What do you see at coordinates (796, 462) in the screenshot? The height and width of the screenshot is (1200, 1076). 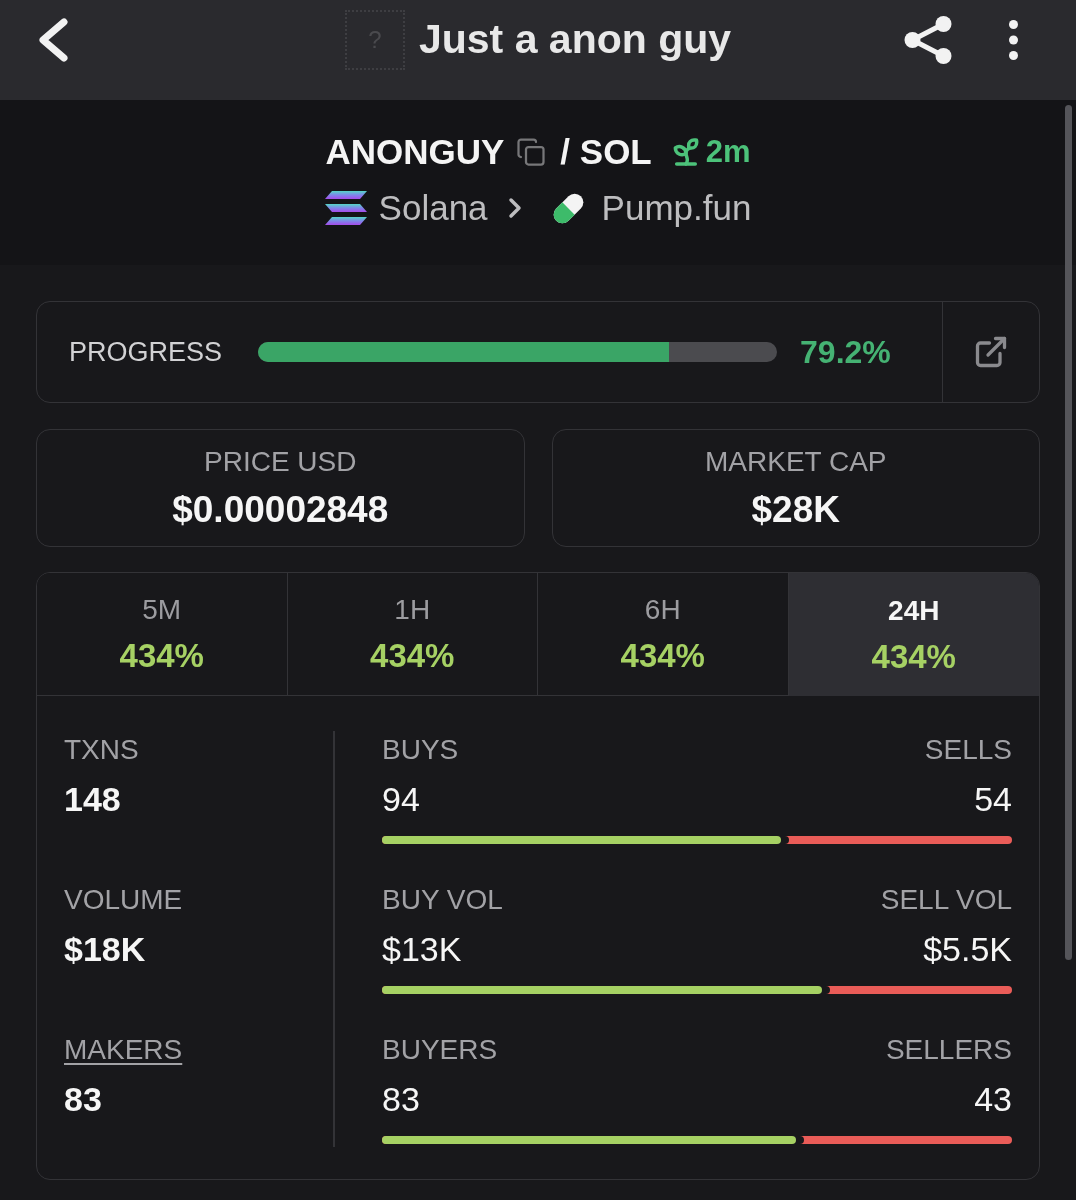 I see `metric-label: MARKET CAP` at bounding box center [796, 462].